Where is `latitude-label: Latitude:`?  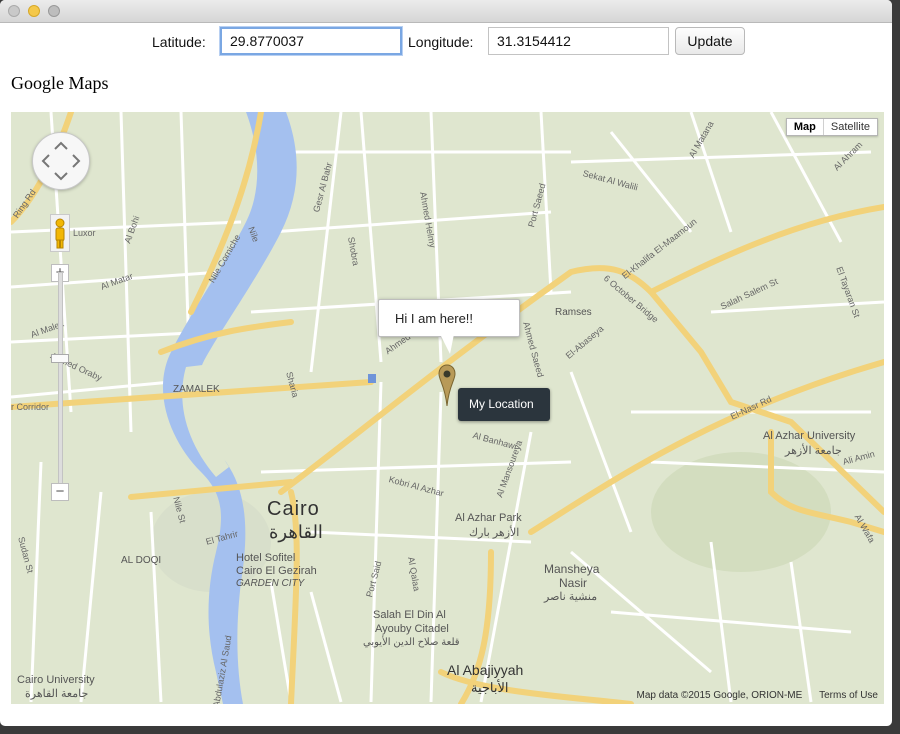 latitude-label: Latitude: is located at coordinates (179, 42).